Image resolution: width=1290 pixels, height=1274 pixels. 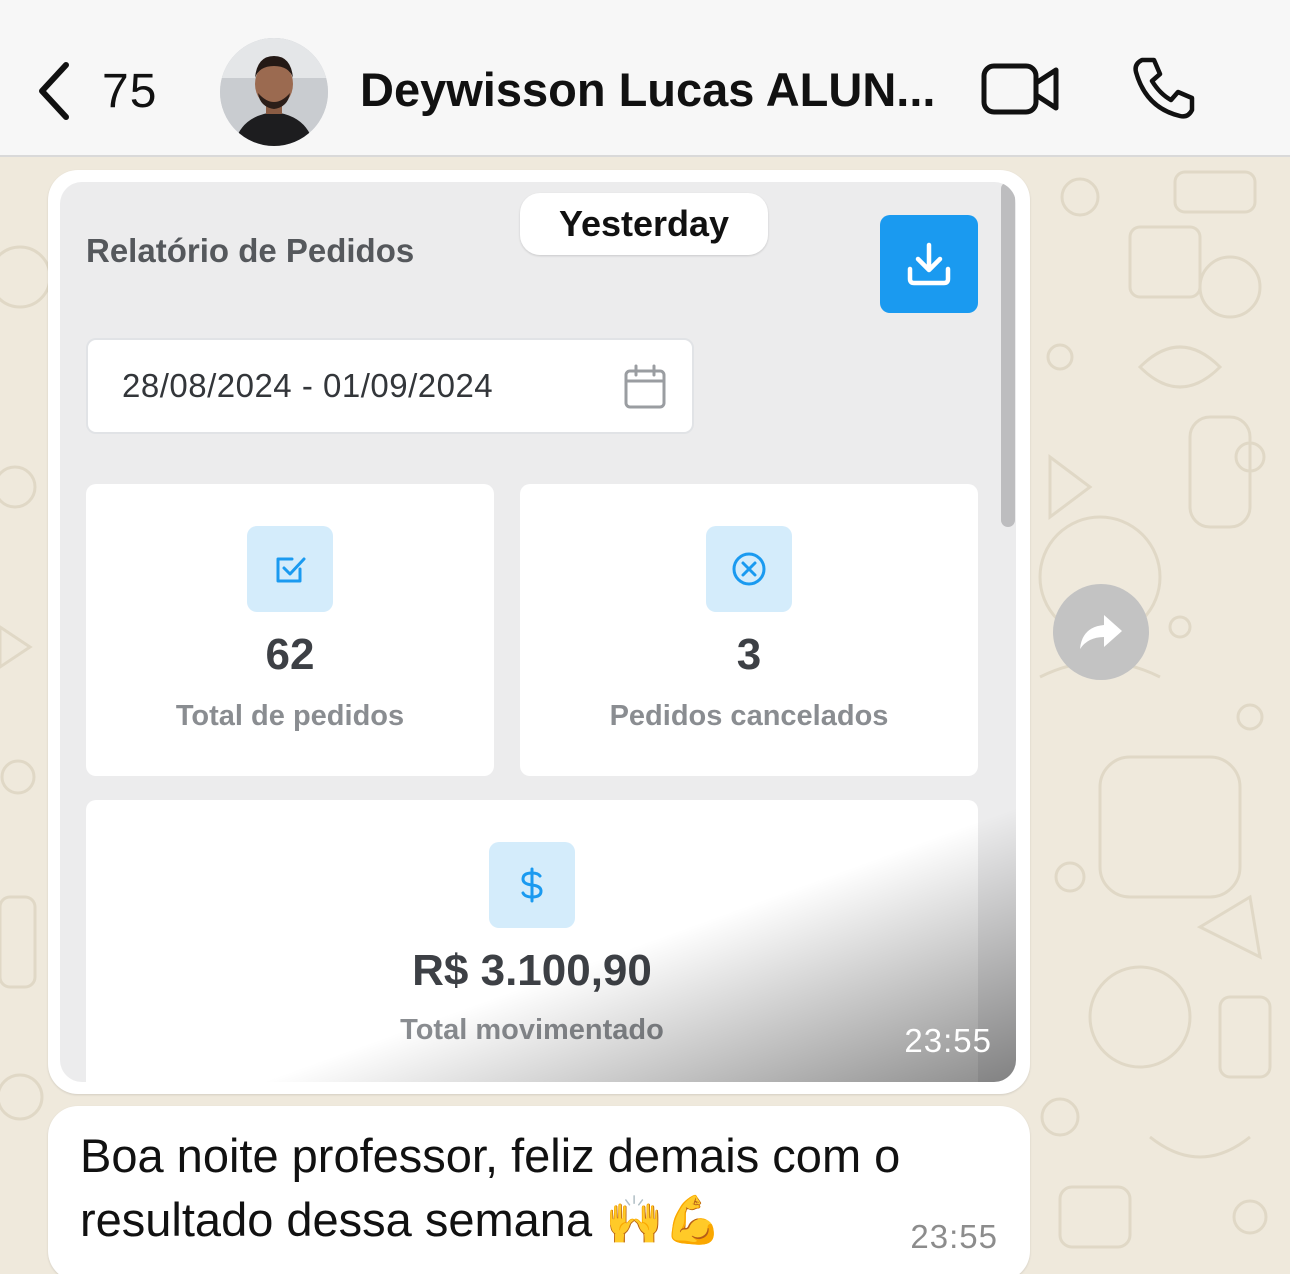 What do you see at coordinates (645, 386) in the screenshot?
I see `calendar-icon` at bounding box center [645, 386].